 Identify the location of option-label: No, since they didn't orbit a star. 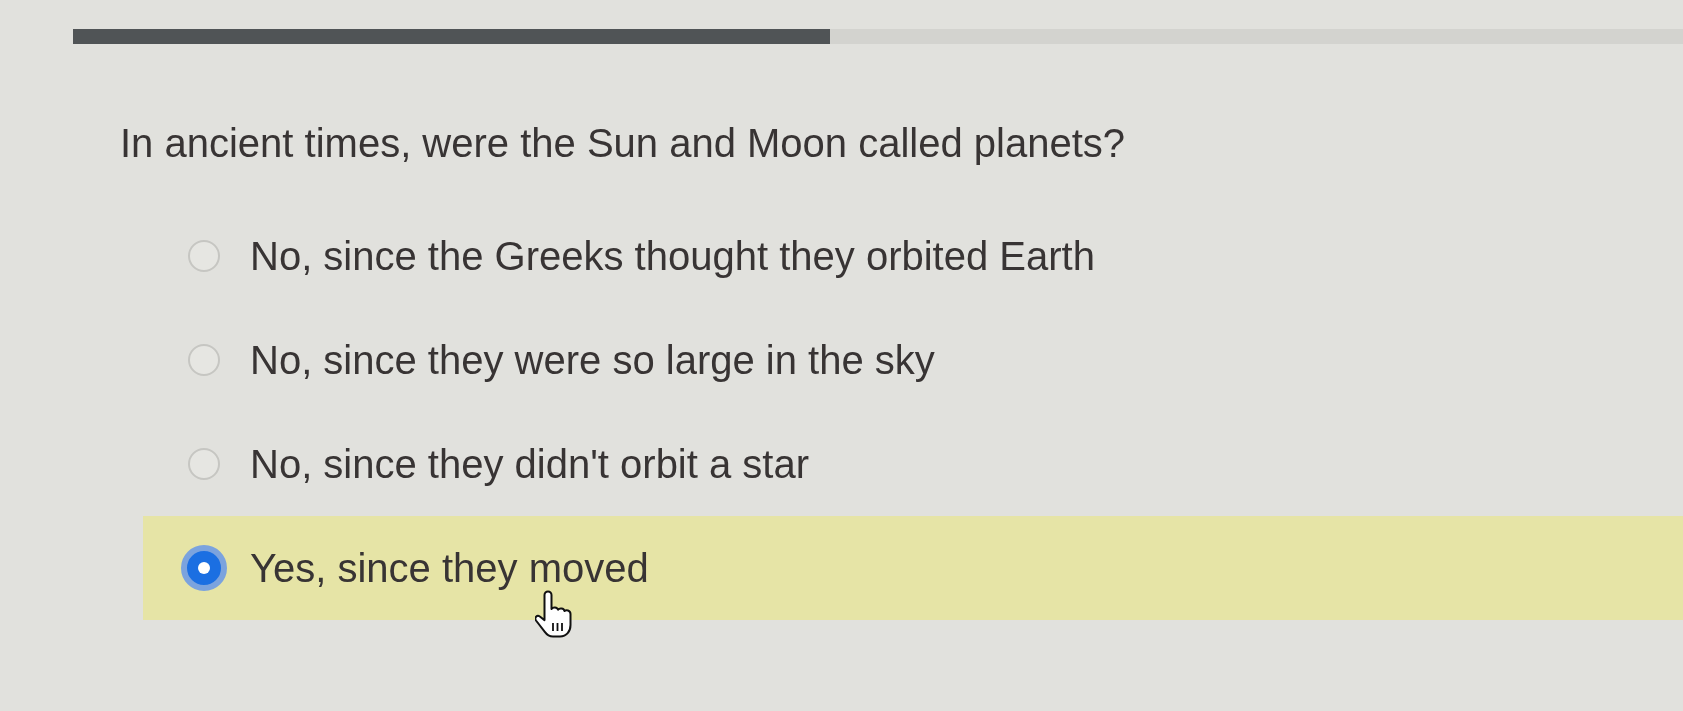
(530, 464).